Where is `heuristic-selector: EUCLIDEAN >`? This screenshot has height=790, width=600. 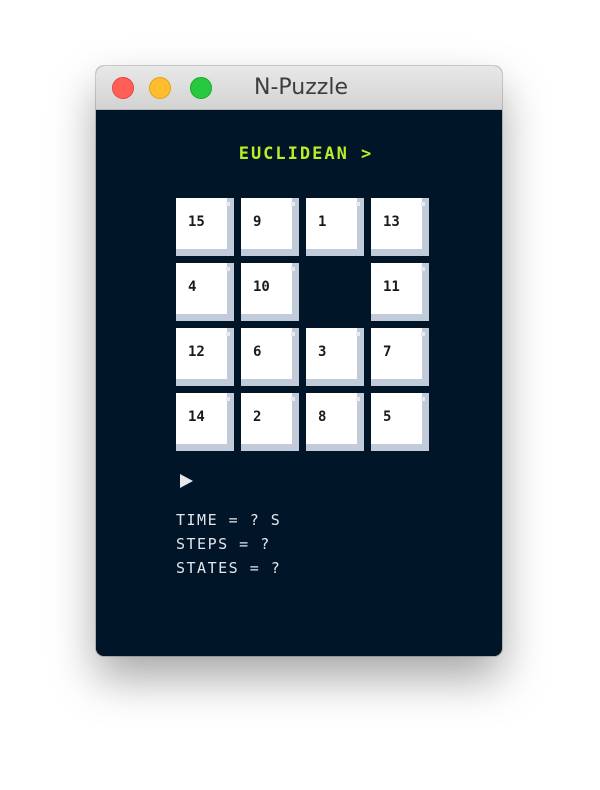 heuristic-selector: EUCLIDEAN > is located at coordinates (299, 154).